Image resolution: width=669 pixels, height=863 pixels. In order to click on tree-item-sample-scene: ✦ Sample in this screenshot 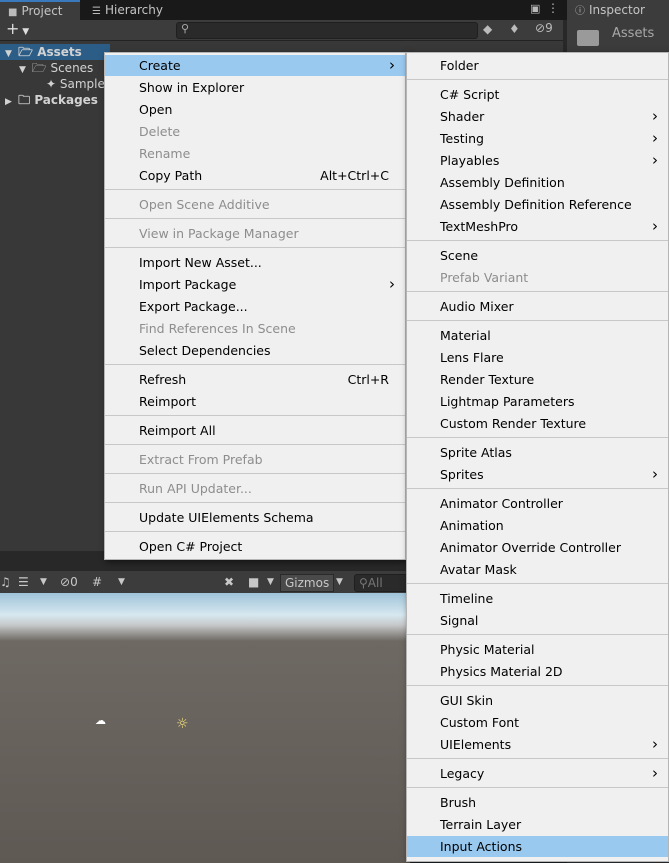, I will do `click(52, 84)`.